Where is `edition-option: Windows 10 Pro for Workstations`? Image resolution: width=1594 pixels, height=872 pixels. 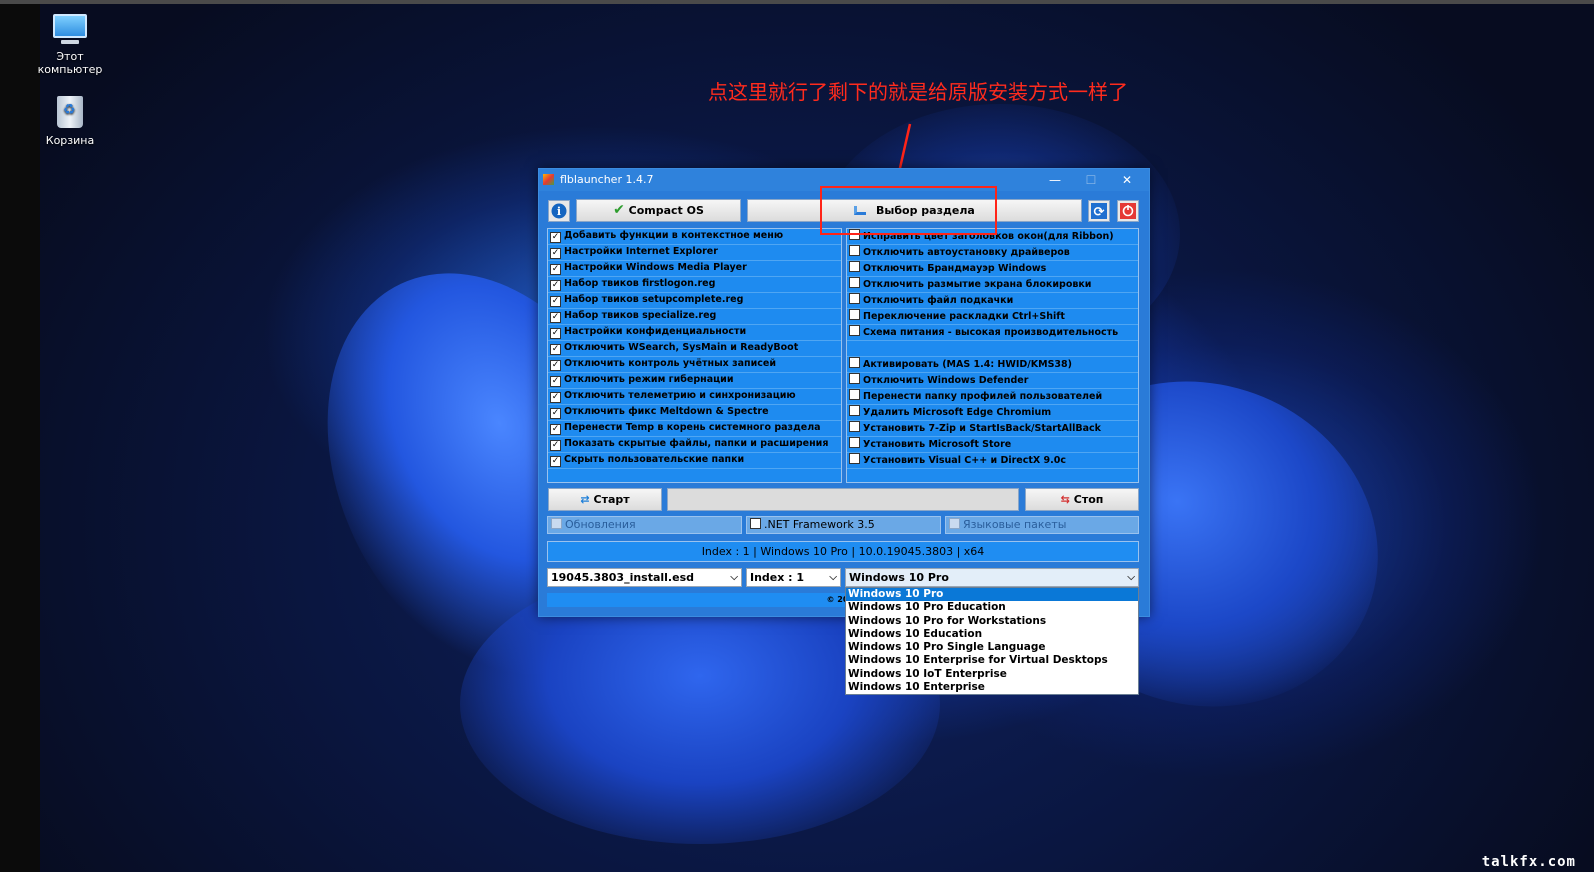 edition-option: Windows 10 Pro for Workstations is located at coordinates (992, 621).